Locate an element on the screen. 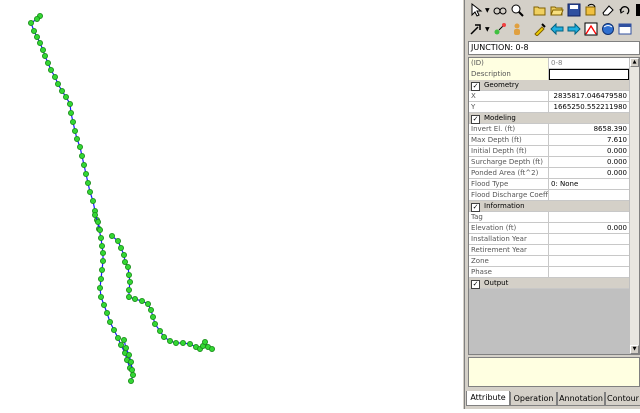  property-row: Initial Depth (ft) 0.000 is located at coordinates (549, 151).